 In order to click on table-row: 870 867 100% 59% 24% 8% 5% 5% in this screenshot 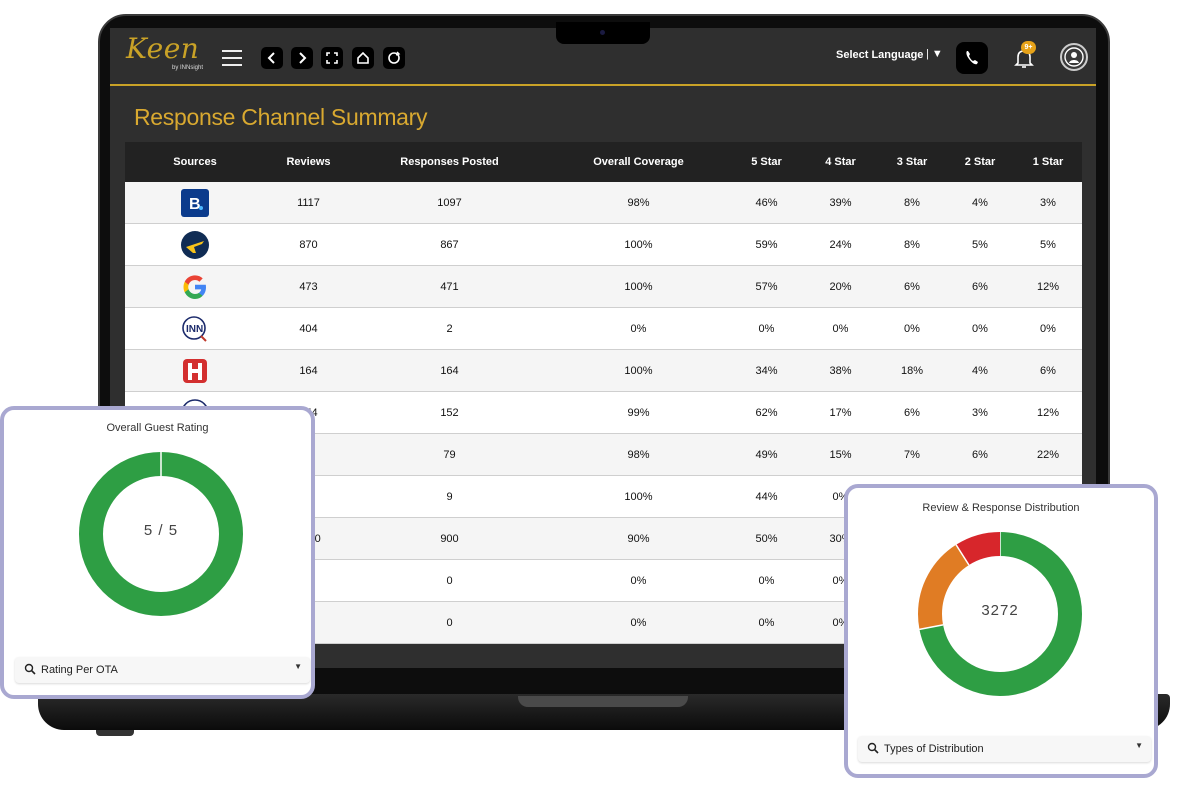, I will do `click(603, 245)`.